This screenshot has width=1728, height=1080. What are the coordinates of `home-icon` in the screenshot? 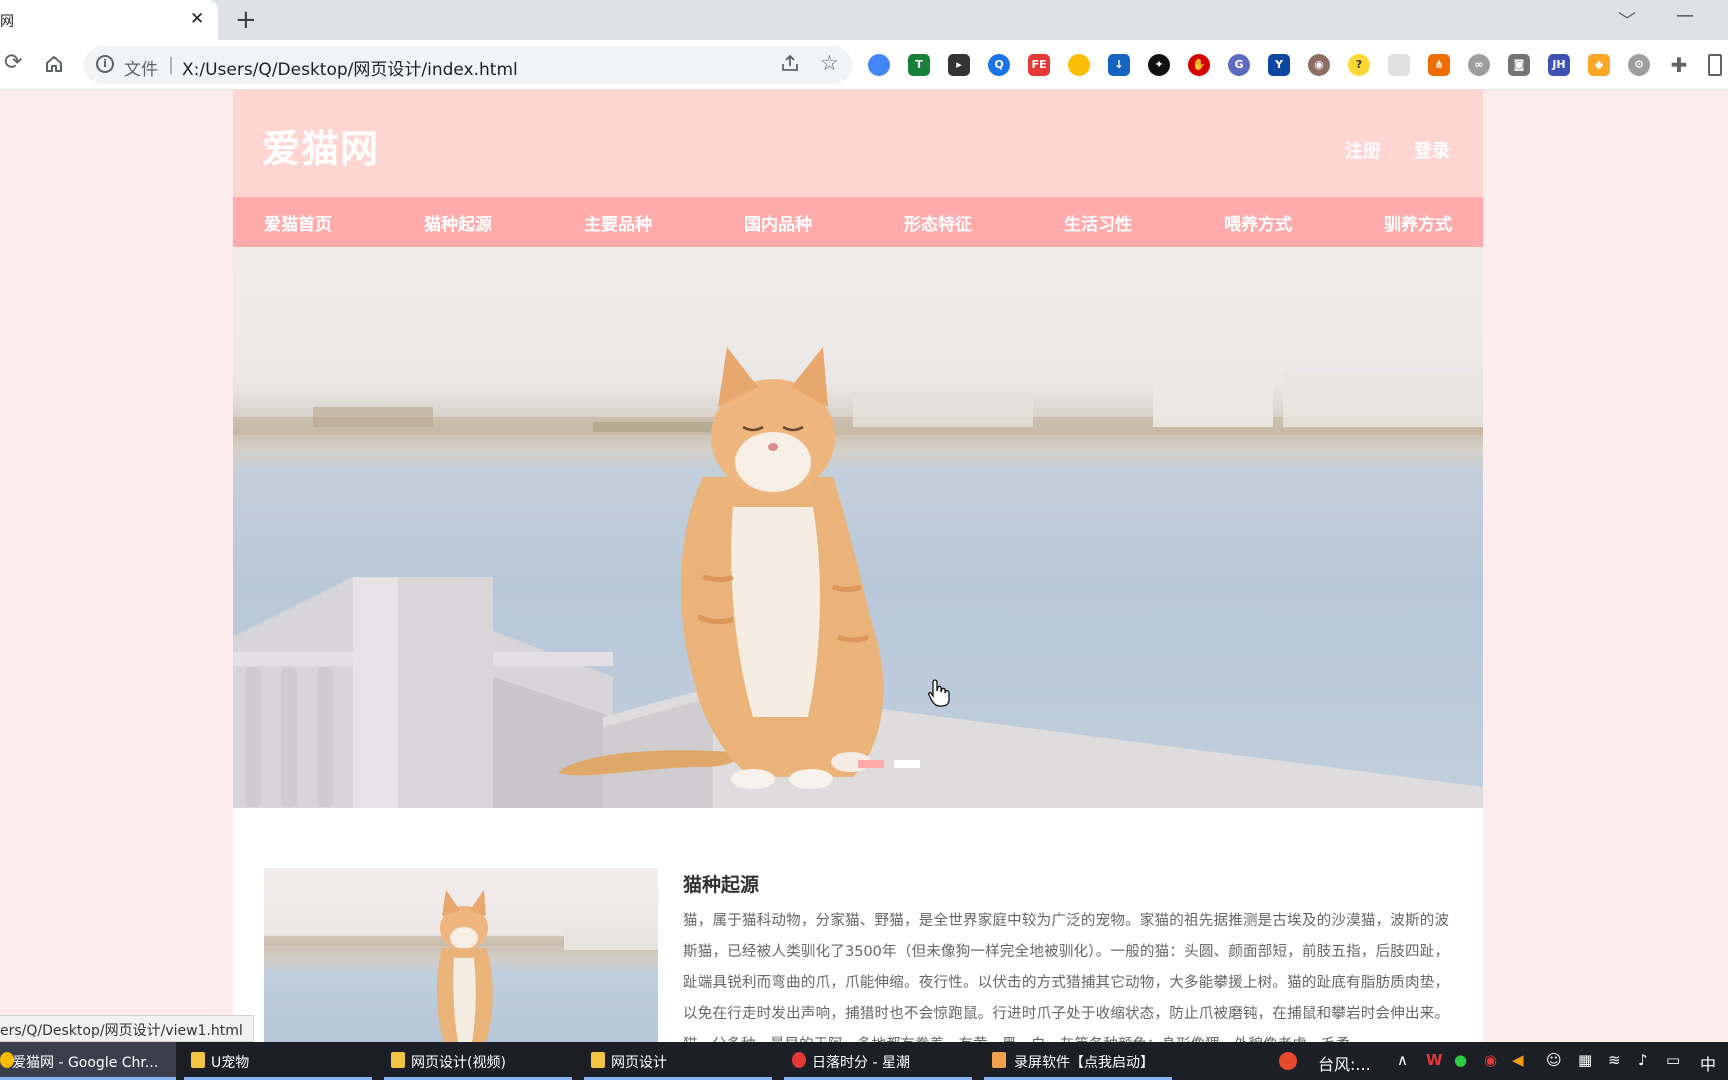 It's located at (54, 64).